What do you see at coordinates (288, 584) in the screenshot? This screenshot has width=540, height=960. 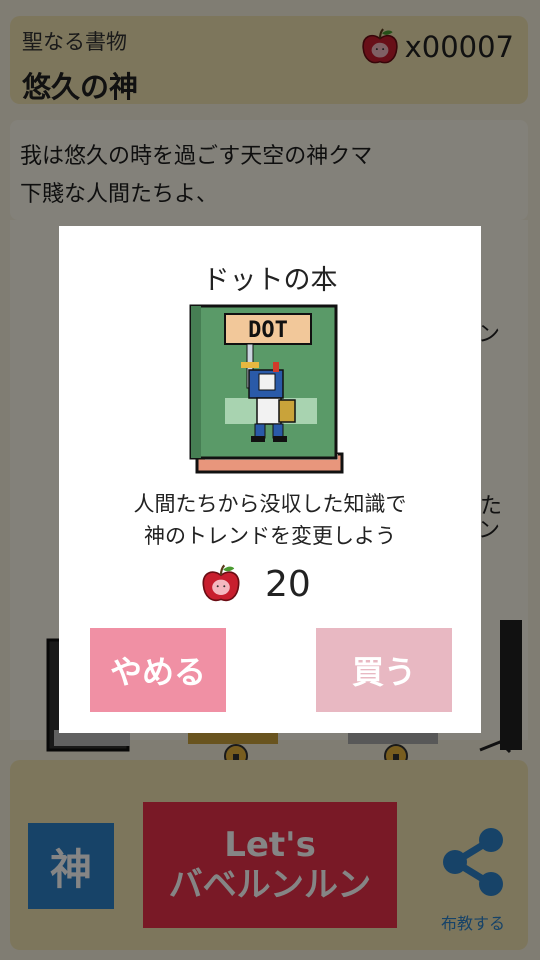 I see `price-value: 20` at bounding box center [288, 584].